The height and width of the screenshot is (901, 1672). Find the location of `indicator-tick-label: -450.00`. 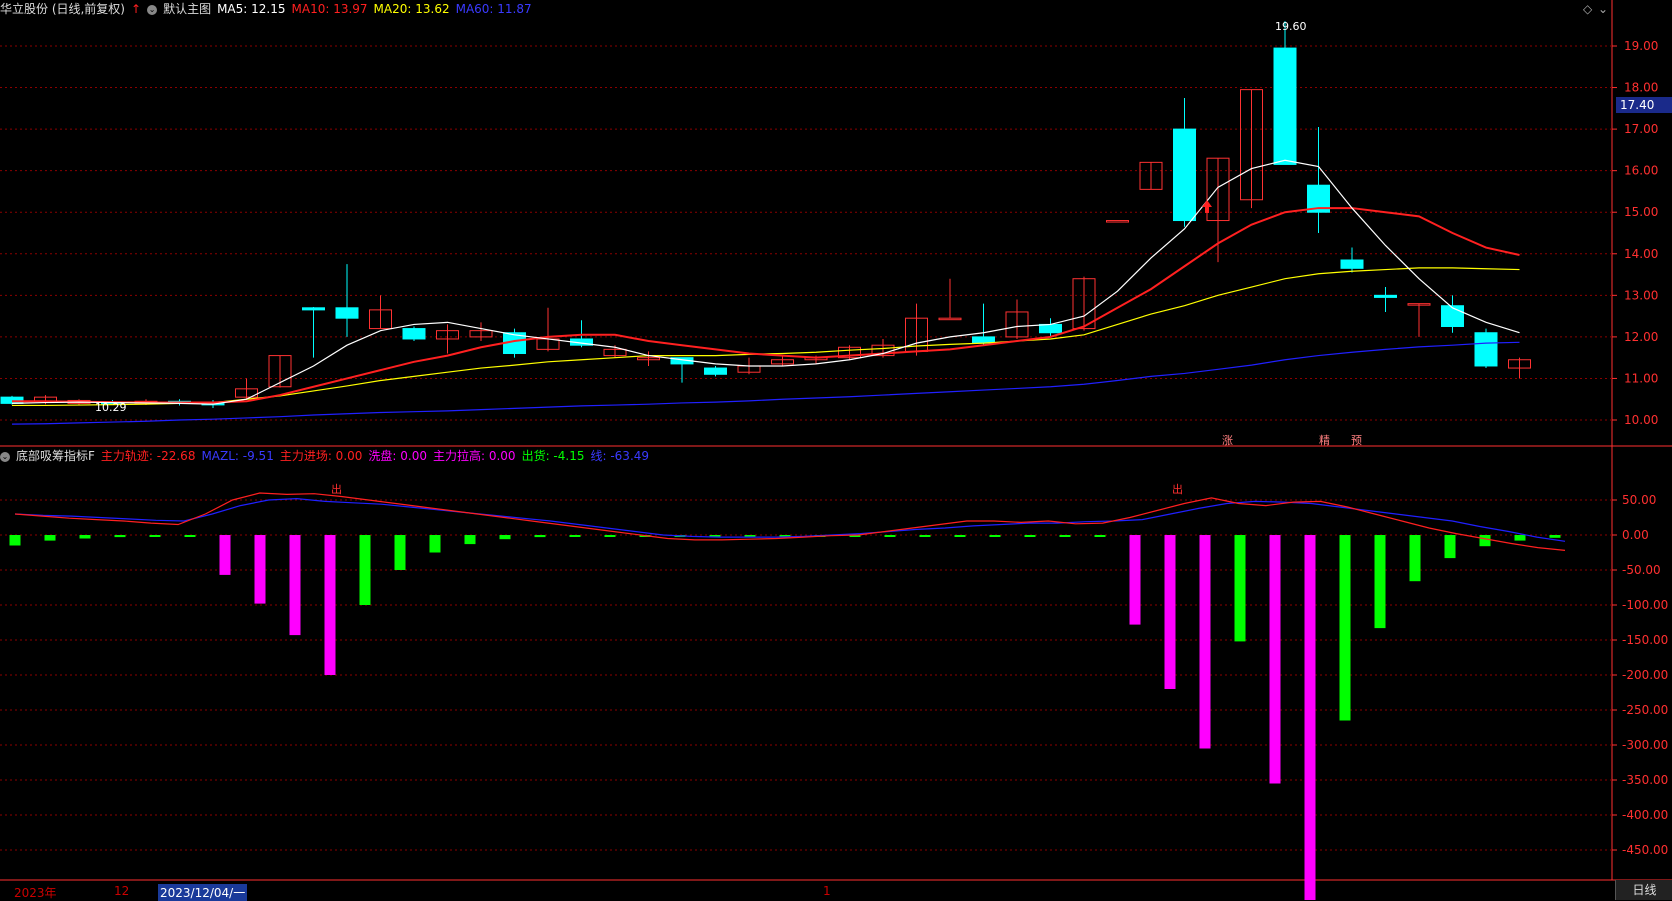

indicator-tick-label: -450.00 is located at coordinates (1645, 850).